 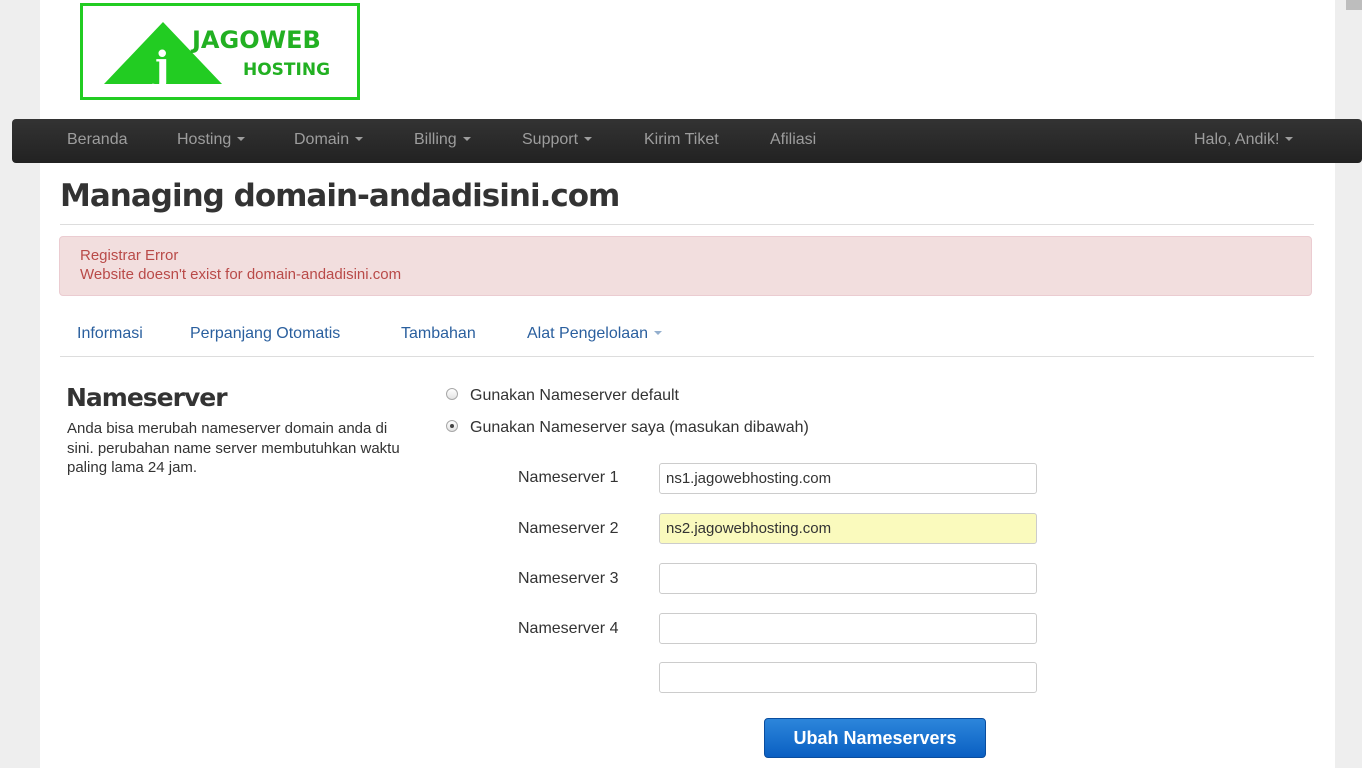 I want to click on nav-item-hosting: Hosting, so click(x=211, y=141).